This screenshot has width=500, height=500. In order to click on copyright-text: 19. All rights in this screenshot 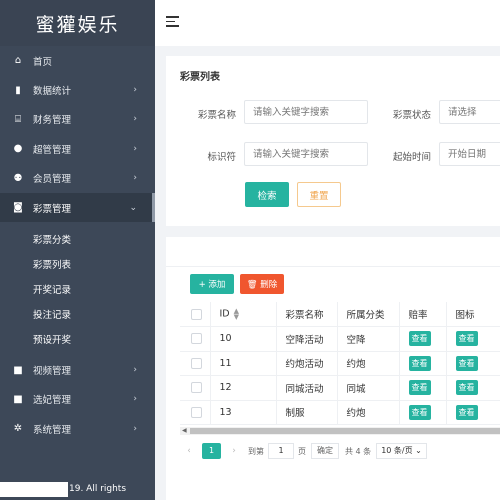, I will do `click(98, 489)`.